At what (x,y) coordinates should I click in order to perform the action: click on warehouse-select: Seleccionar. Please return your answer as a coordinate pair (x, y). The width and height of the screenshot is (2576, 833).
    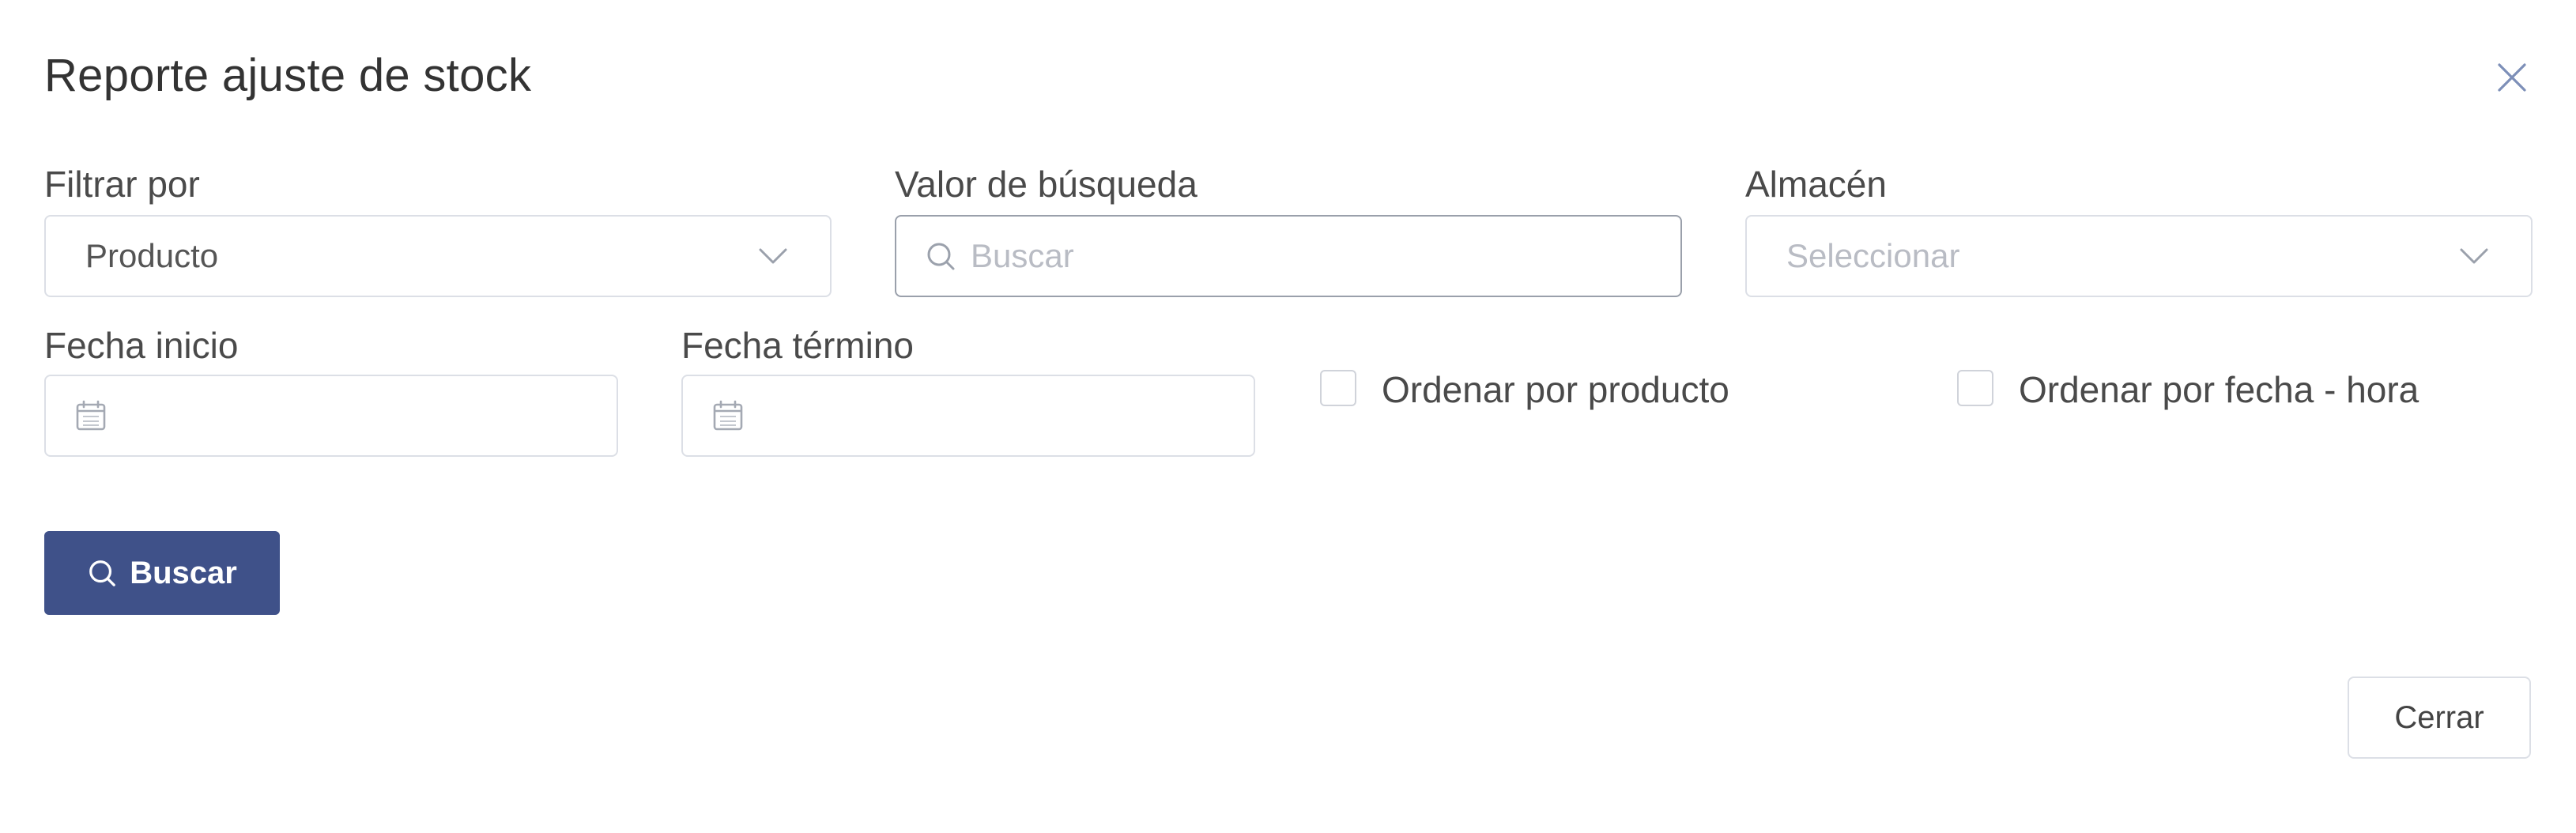
    Looking at the image, I should click on (2139, 256).